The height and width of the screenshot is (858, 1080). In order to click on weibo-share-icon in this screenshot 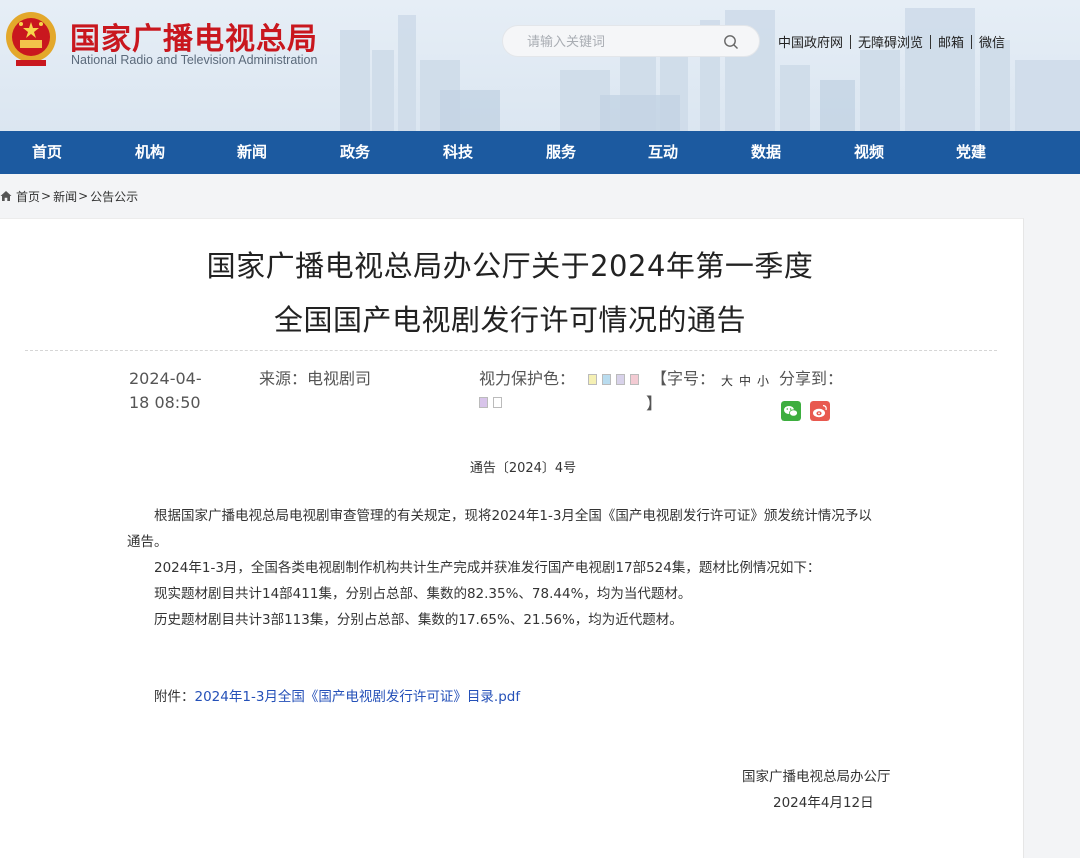, I will do `click(820, 411)`.